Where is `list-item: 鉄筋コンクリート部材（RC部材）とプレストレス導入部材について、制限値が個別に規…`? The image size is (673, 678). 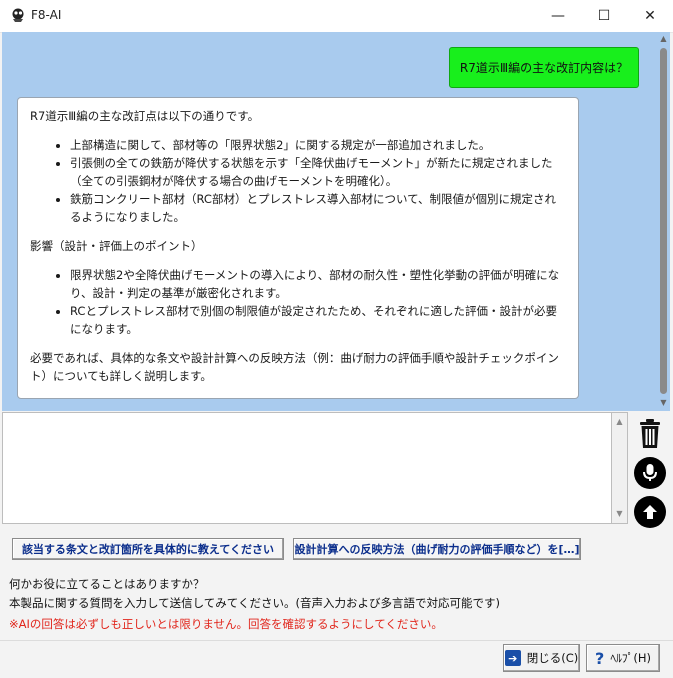
list-item: 鉄筋コンクリート部材（RC部材）とプレストレス導入部材について、制限値が個別に規… is located at coordinates (318, 208).